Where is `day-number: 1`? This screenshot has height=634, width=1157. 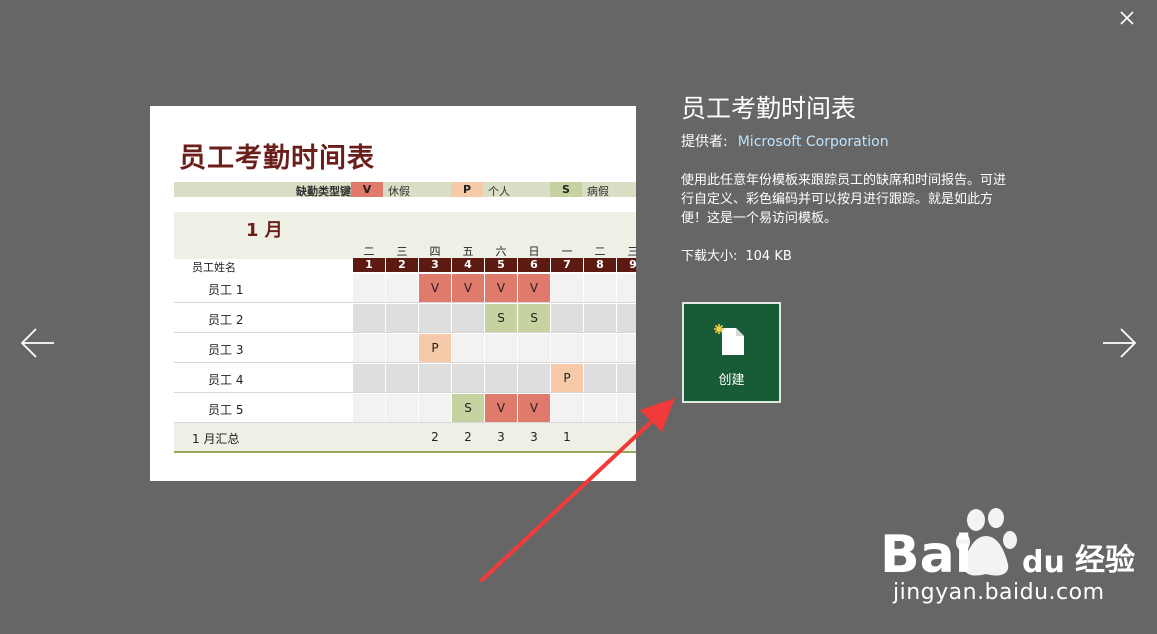
day-number: 1 is located at coordinates (369, 265).